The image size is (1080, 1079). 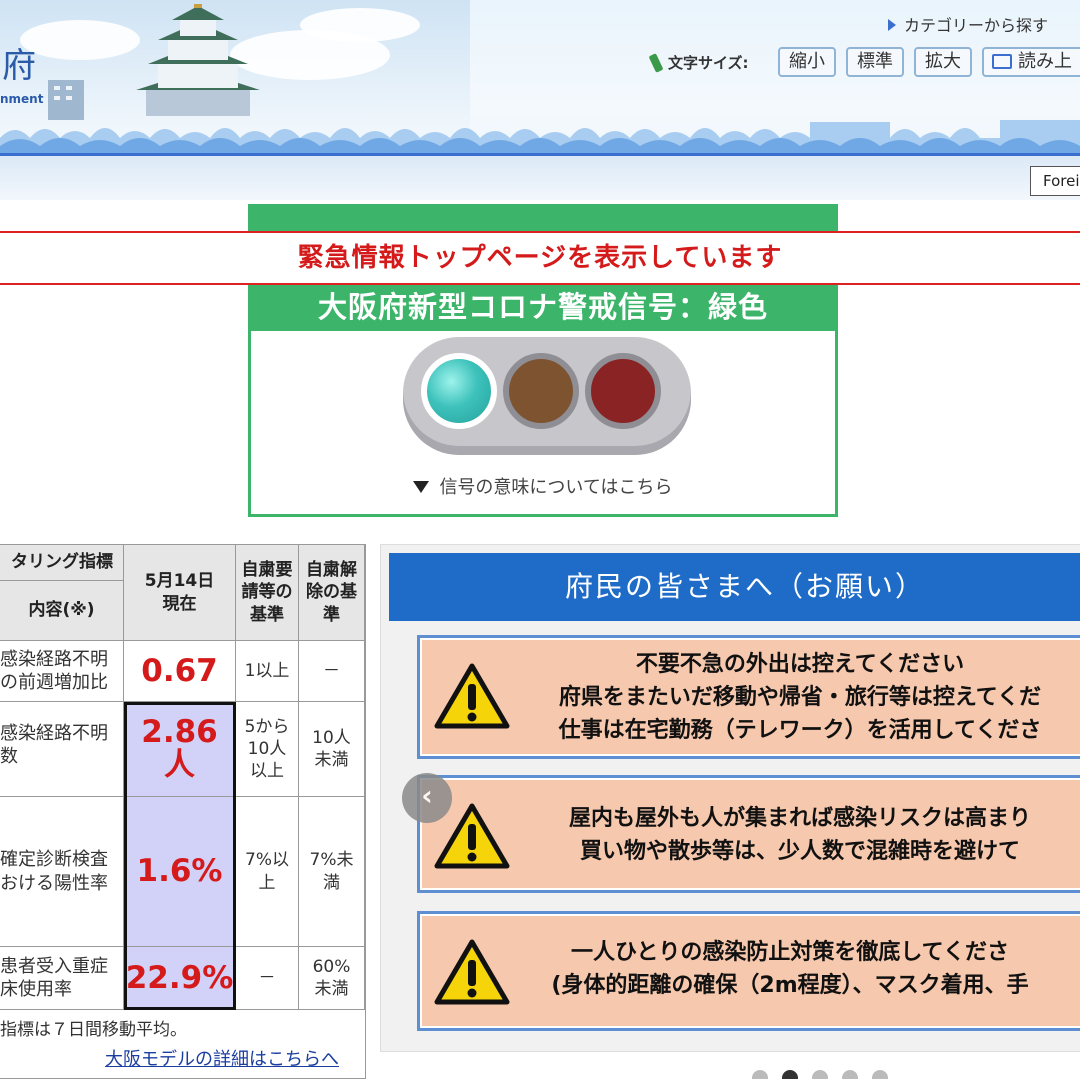 I want to click on header-request-criteria: 自粛要 請等の 基準, so click(x=267, y=593).